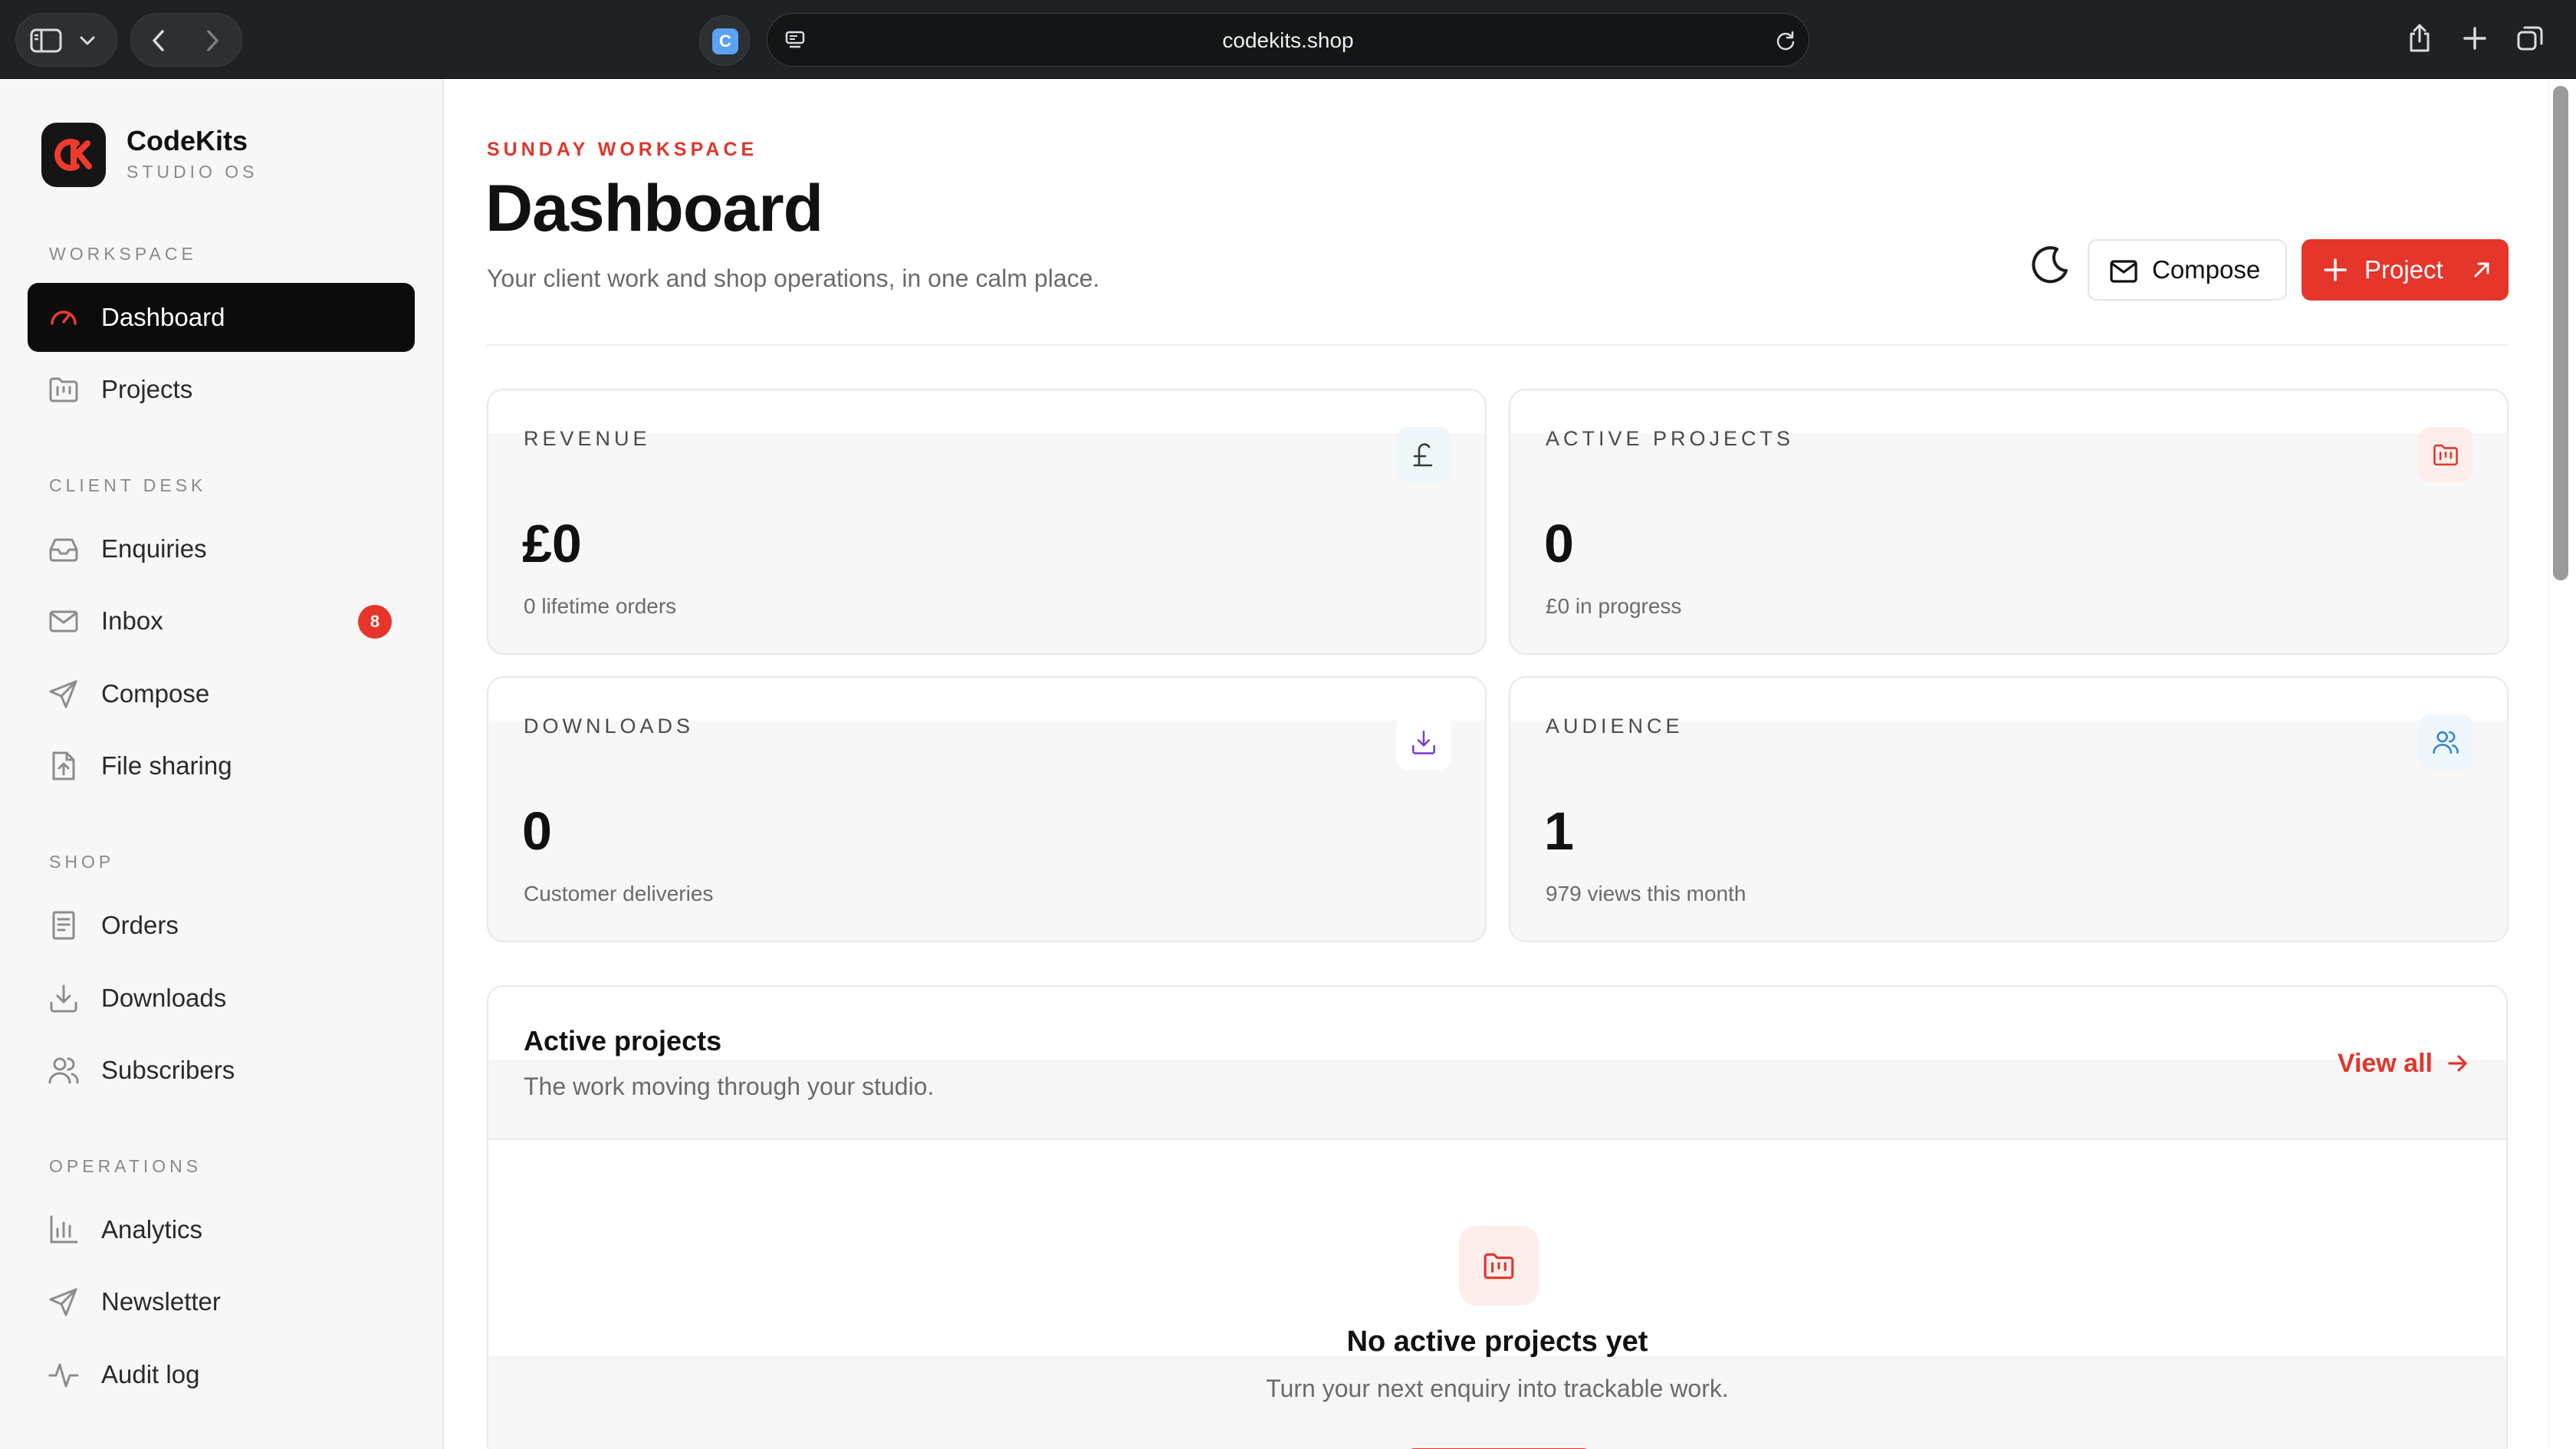 The width and height of the screenshot is (2576, 1449). Describe the element at coordinates (212, 41) in the screenshot. I see `forward-icon` at that location.